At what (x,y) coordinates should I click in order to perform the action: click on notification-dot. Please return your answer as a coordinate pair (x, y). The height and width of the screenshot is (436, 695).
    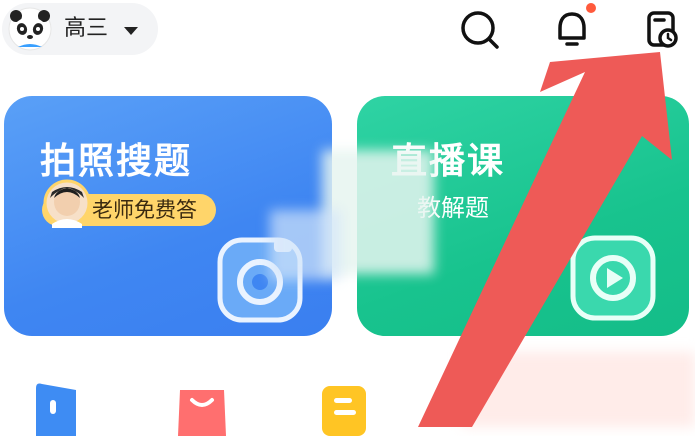
    Looking at the image, I should click on (591, 8).